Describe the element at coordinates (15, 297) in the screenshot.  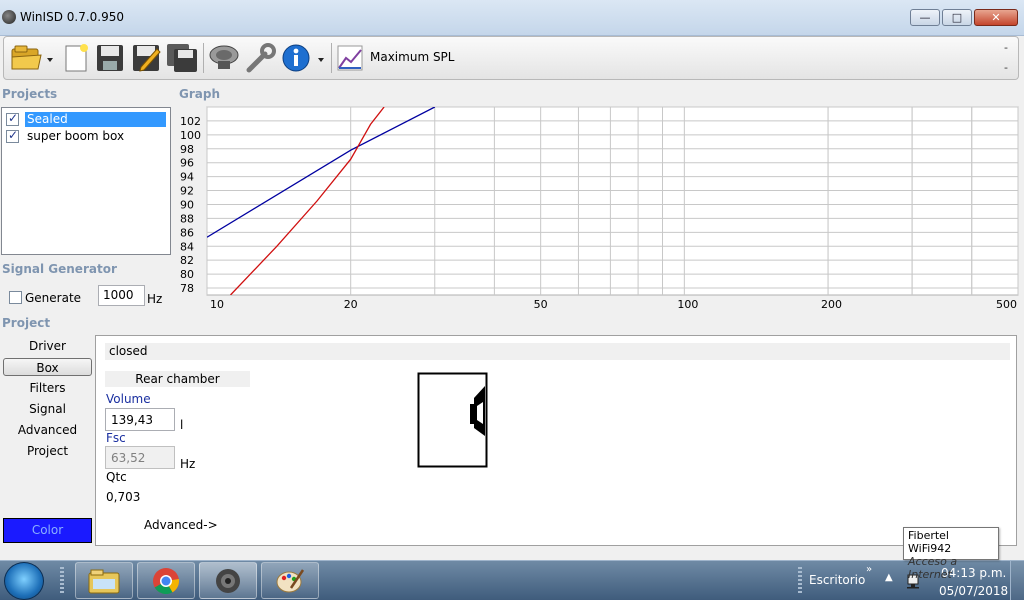
I see `generate-checkbox` at that location.